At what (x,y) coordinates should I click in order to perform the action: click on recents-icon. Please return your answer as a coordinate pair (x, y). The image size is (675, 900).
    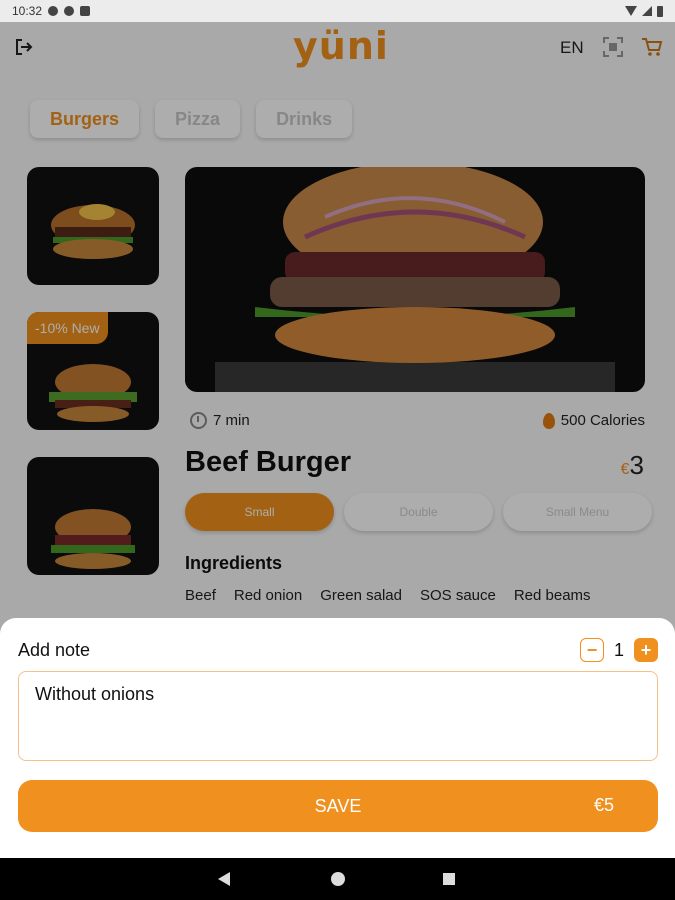
    Looking at the image, I should click on (449, 879).